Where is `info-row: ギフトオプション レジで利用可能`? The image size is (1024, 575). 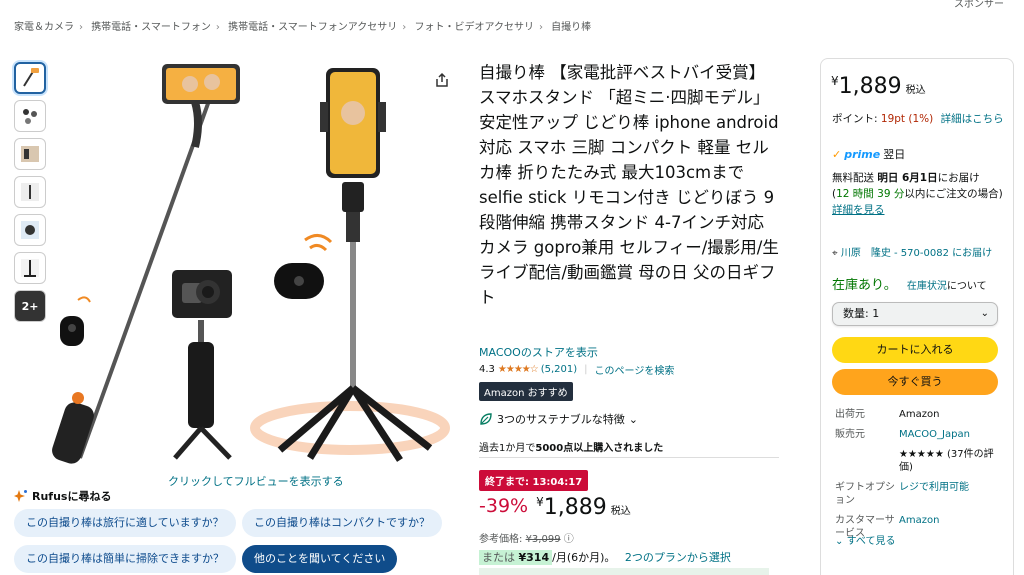 info-row: ギフトオプション レジで利用可能 is located at coordinates (902, 494).